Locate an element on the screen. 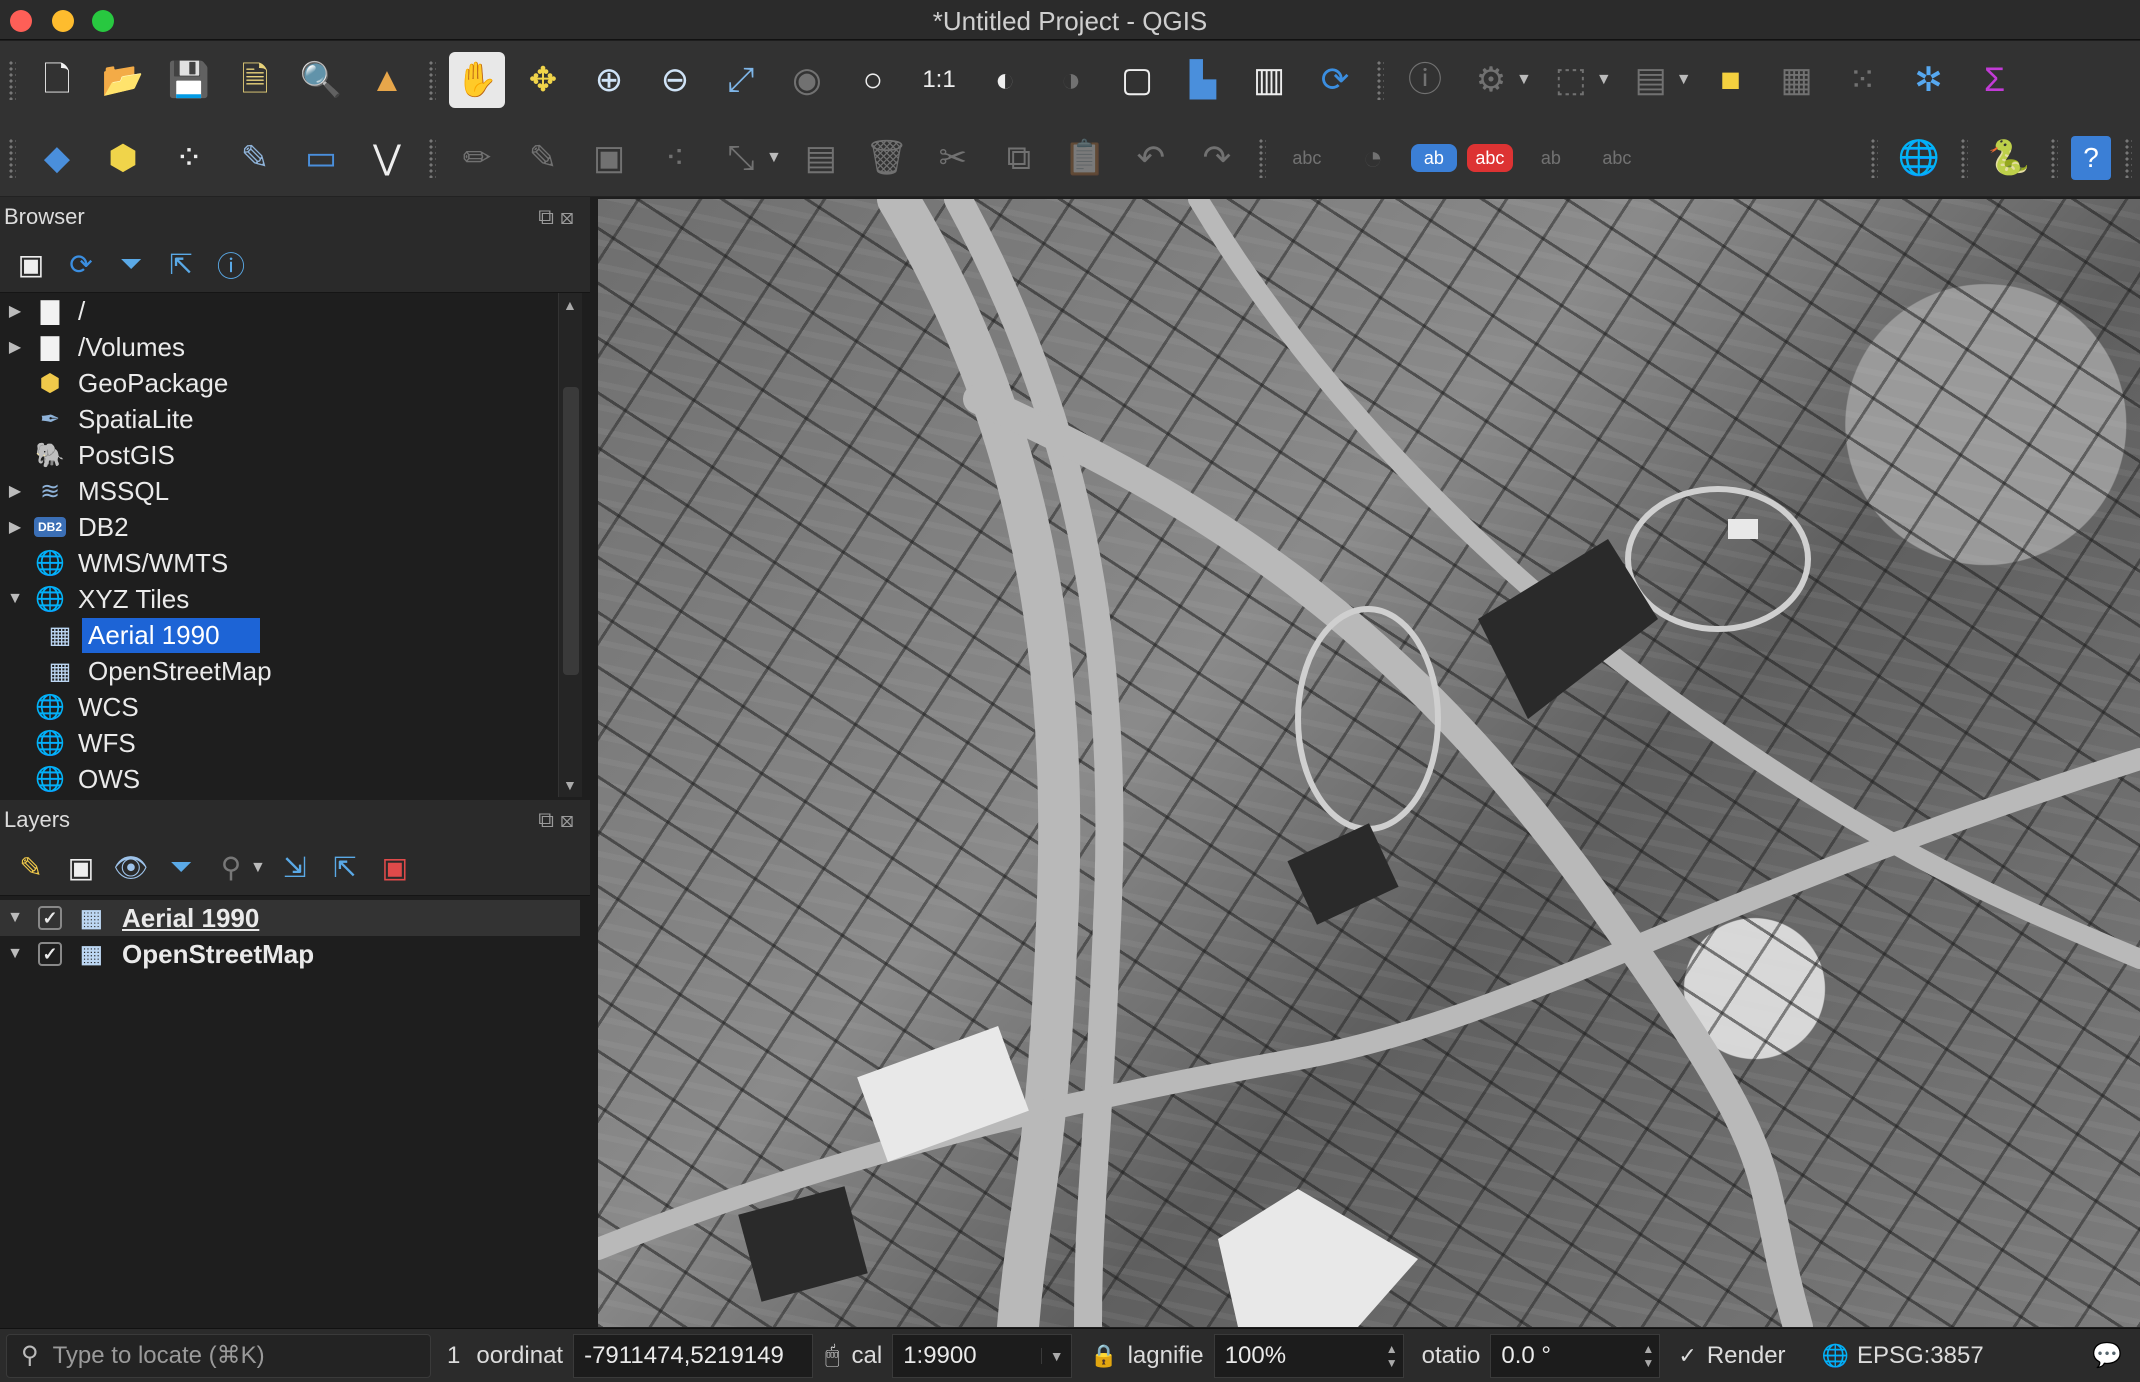  browser-item-ows: 🌐 OWS is located at coordinates (280, 779).